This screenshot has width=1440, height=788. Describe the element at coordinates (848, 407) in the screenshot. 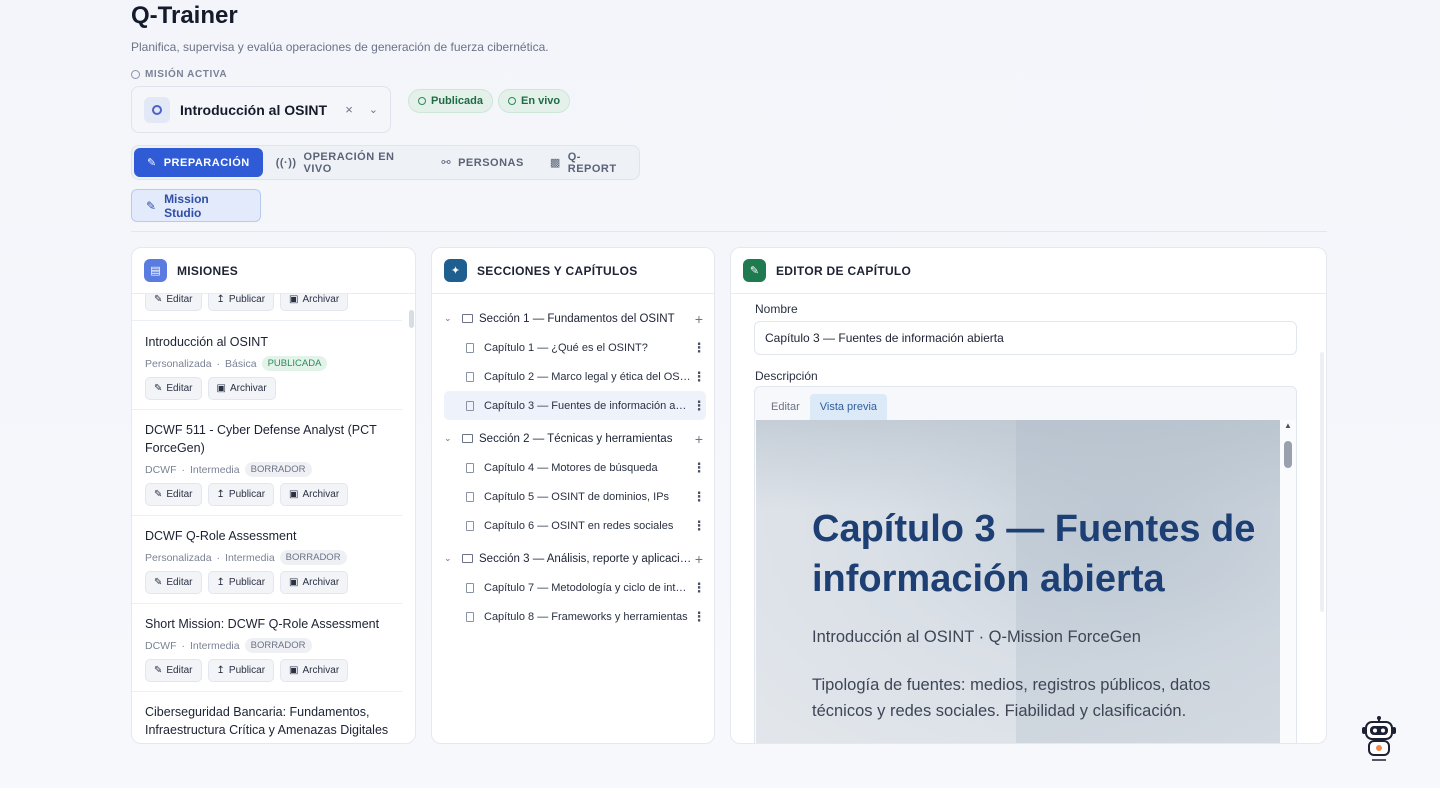

I see `tab-vista-previa: Vista previa` at that location.